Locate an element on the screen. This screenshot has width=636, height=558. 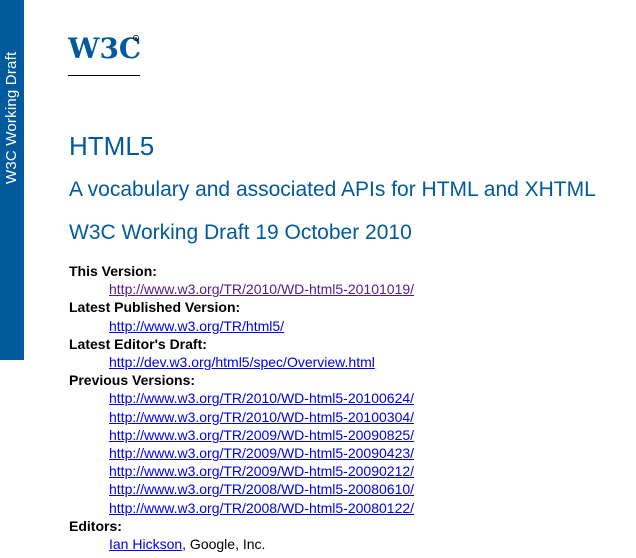
latest-published-item: http://www.w3.org/TR/html5/ is located at coordinates (261, 326).